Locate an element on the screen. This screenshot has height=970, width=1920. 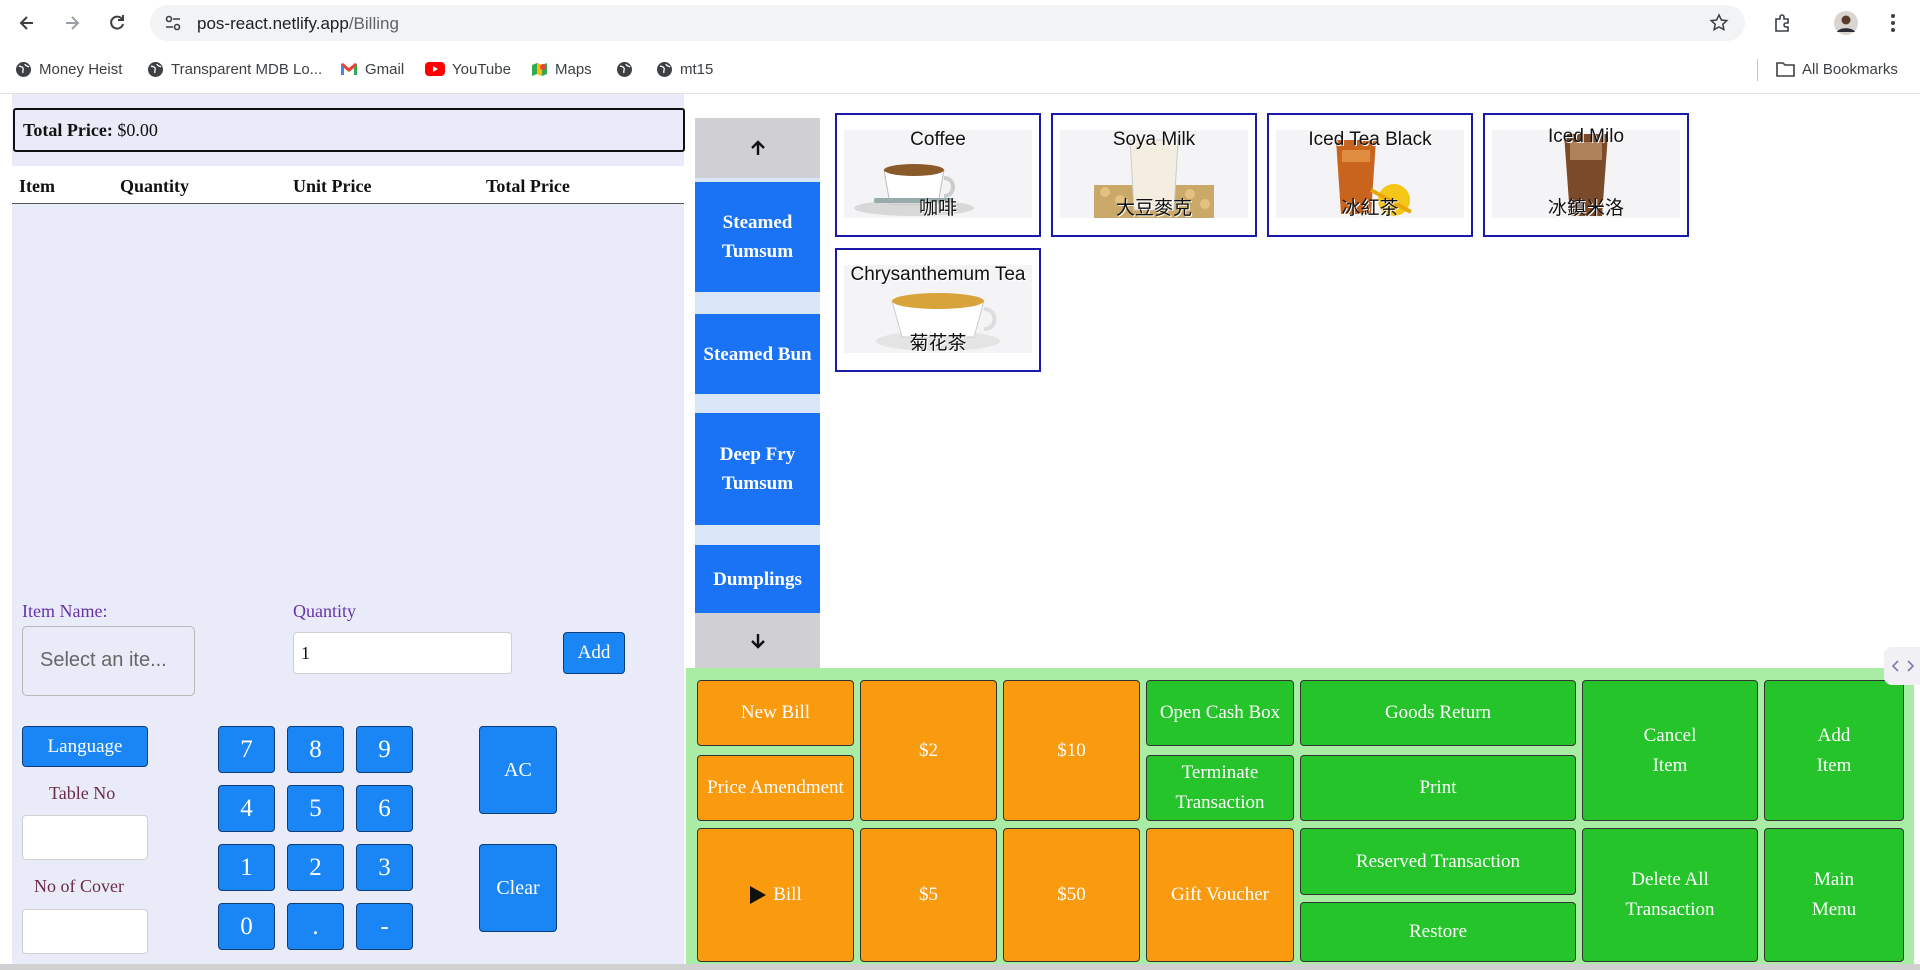
category-dumplings: Dumplings is located at coordinates (757, 579).